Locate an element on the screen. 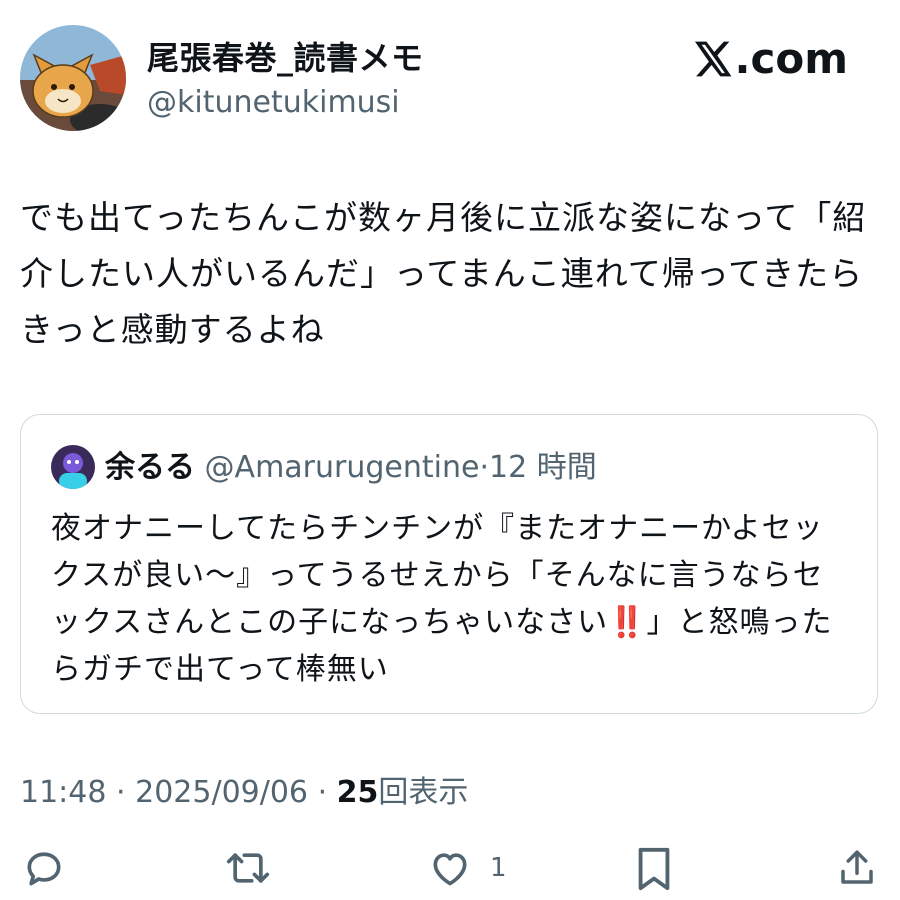  bookmark-button is located at coordinates (654, 869).